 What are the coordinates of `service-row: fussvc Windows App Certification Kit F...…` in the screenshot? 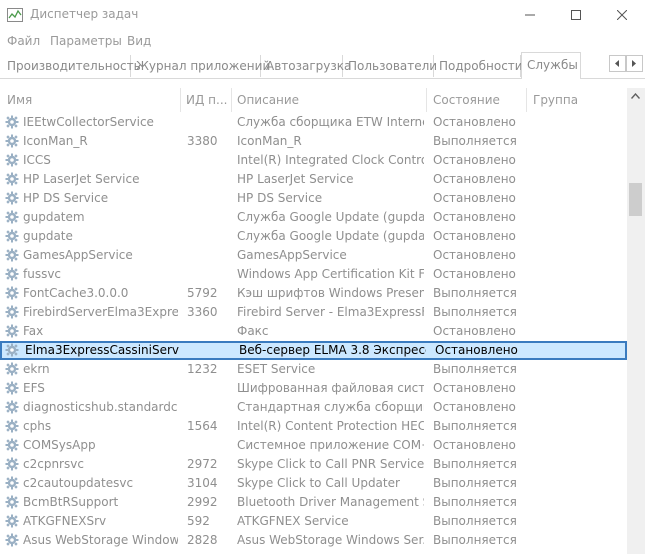 It's located at (313, 274).